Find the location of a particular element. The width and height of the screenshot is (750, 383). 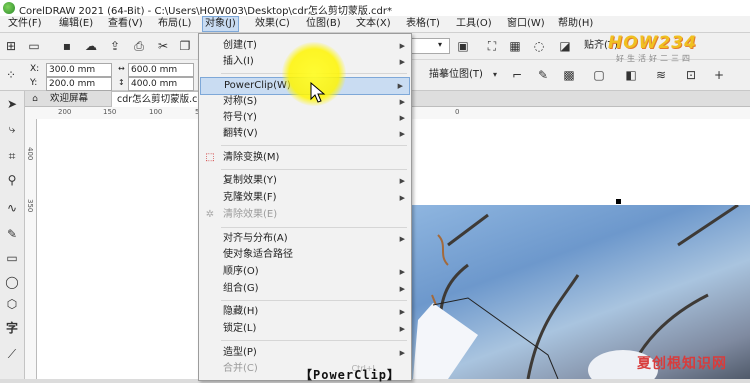

clear-transform-icon: ⬚ is located at coordinates (210, 157).